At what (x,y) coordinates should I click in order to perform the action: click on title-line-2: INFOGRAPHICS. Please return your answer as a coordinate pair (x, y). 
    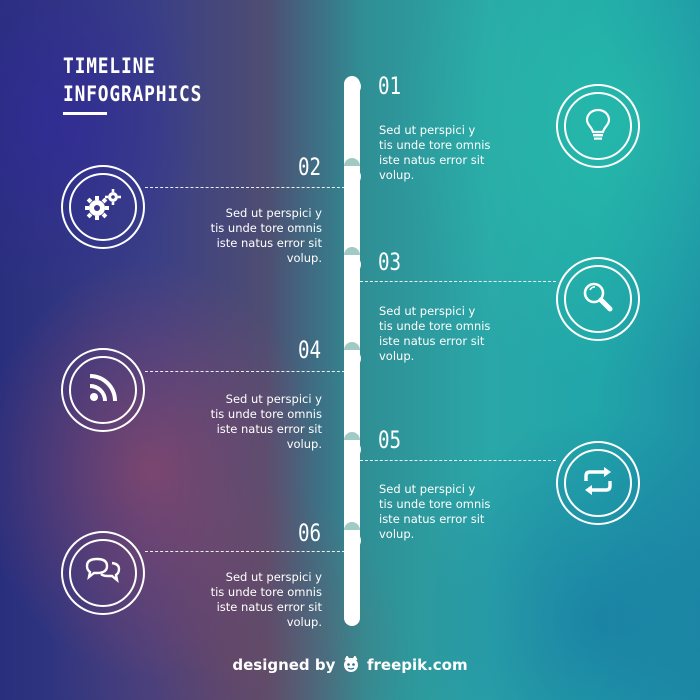
    Looking at the image, I should click on (133, 94).